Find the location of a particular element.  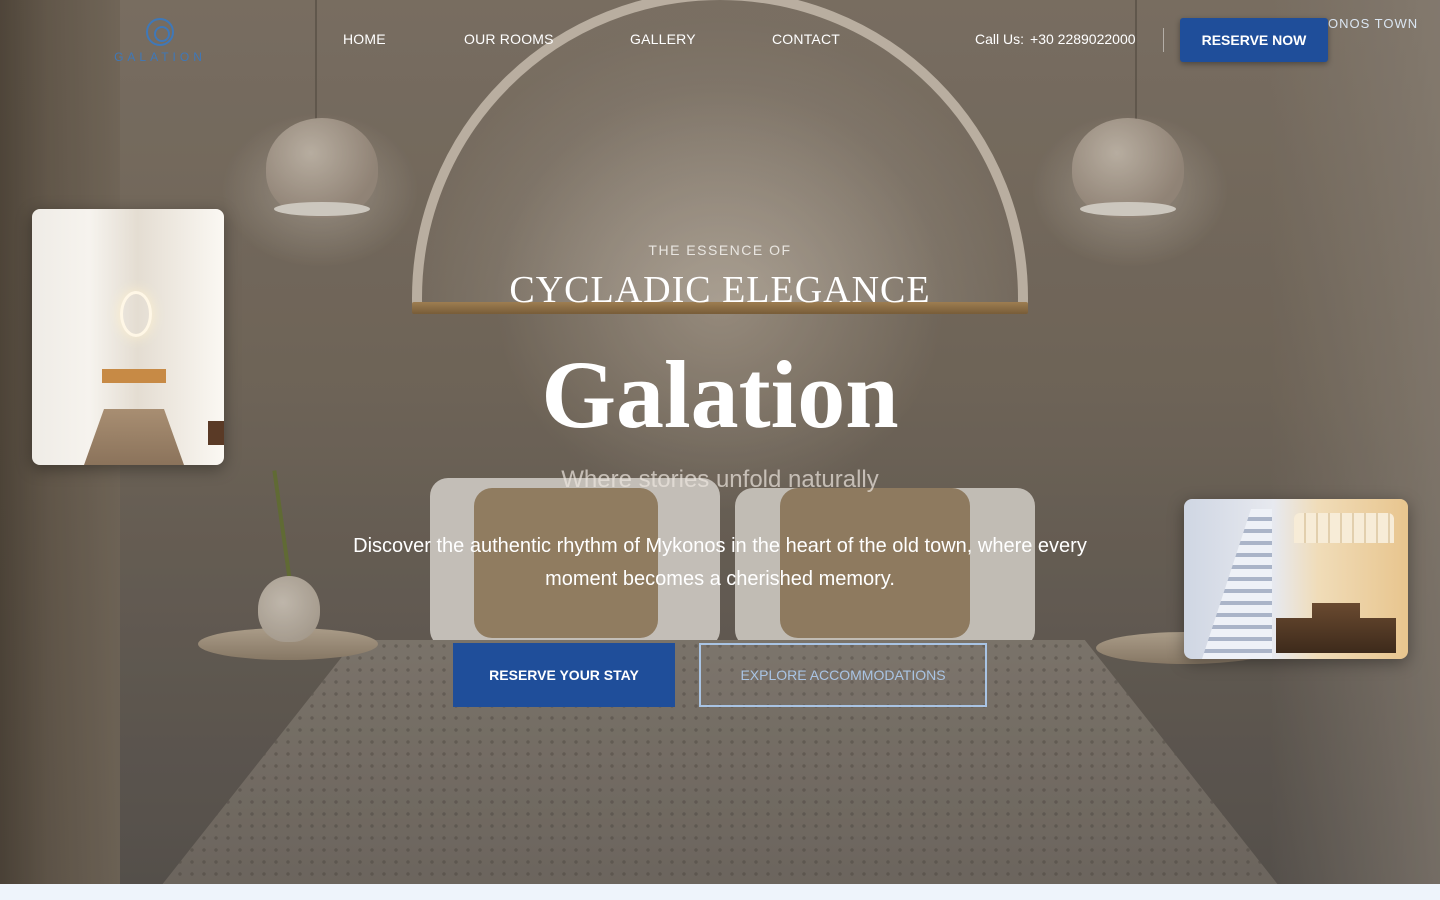

nav-home: HOME is located at coordinates (364, 39).